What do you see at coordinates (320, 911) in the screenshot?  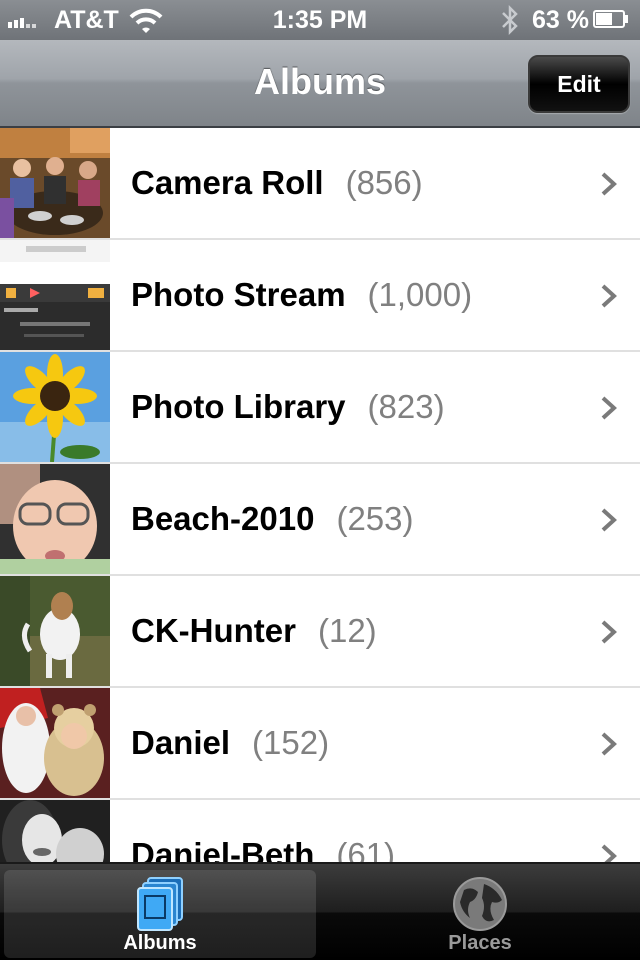 I see `tab-bar: Albums Places` at bounding box center [320, 911].